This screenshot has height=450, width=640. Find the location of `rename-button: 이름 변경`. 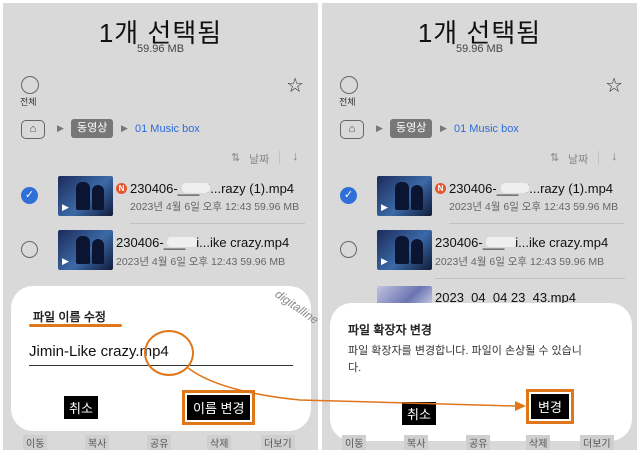

rename-button: 이름 변경 is located at coordinates (219, 407).